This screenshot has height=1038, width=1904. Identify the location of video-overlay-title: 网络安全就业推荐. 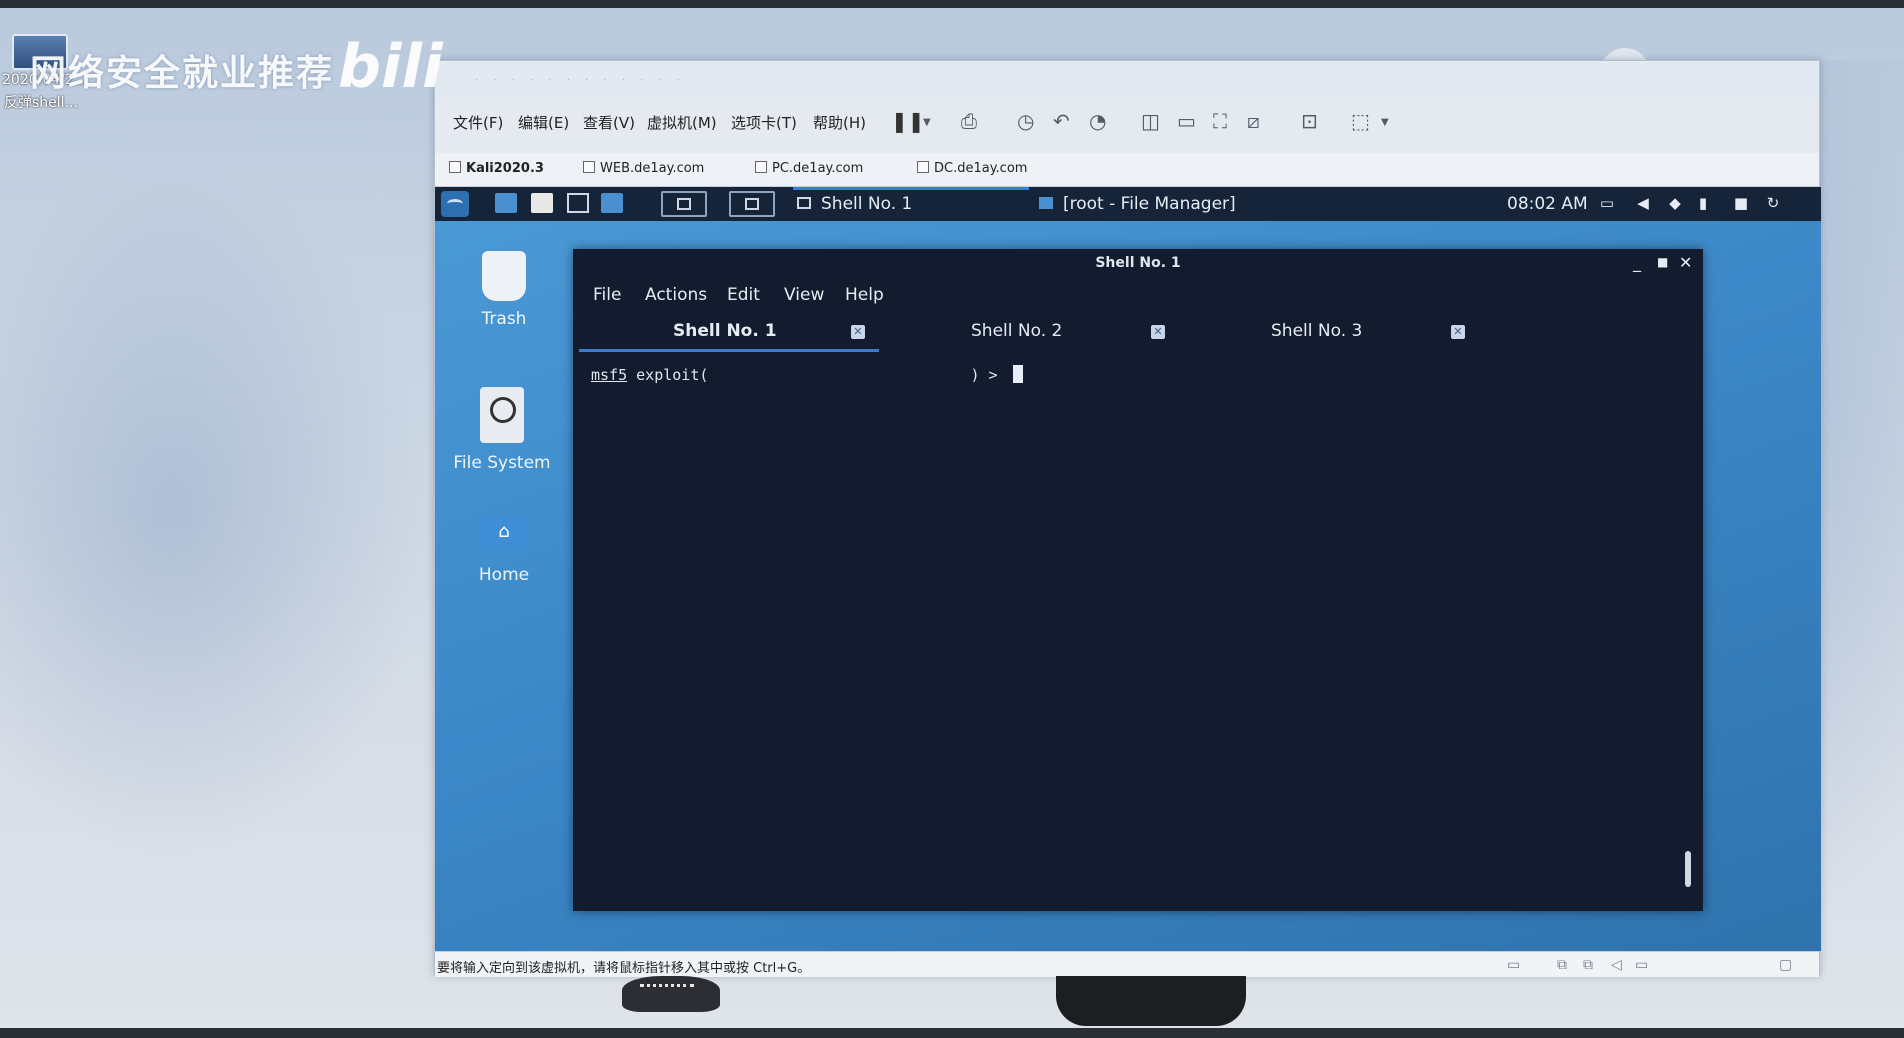
(182, 73).